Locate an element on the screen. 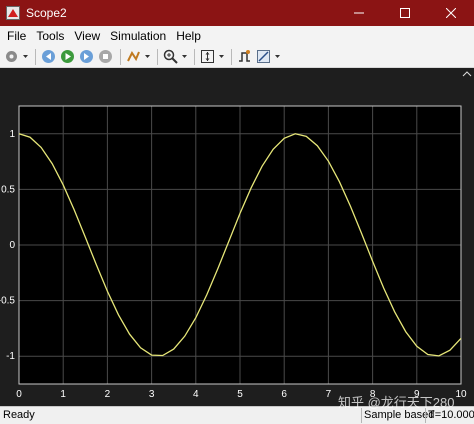 Image resolution: width=474 pixels, height=424 pixels. close-button is located at coordinates (451, 13).